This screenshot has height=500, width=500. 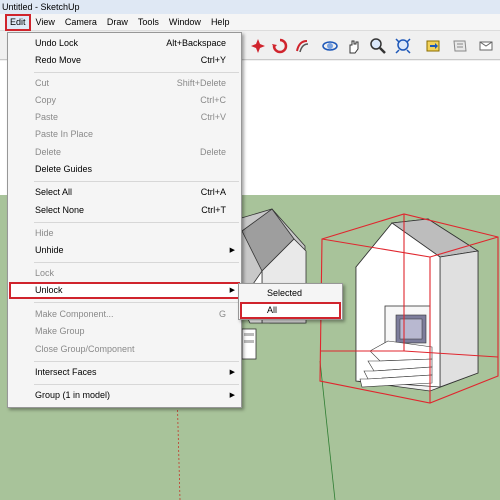 What do you see at coordinates (354, 46) in the screenshot?
I see `pan-icon` at bounding box center [354, 46].